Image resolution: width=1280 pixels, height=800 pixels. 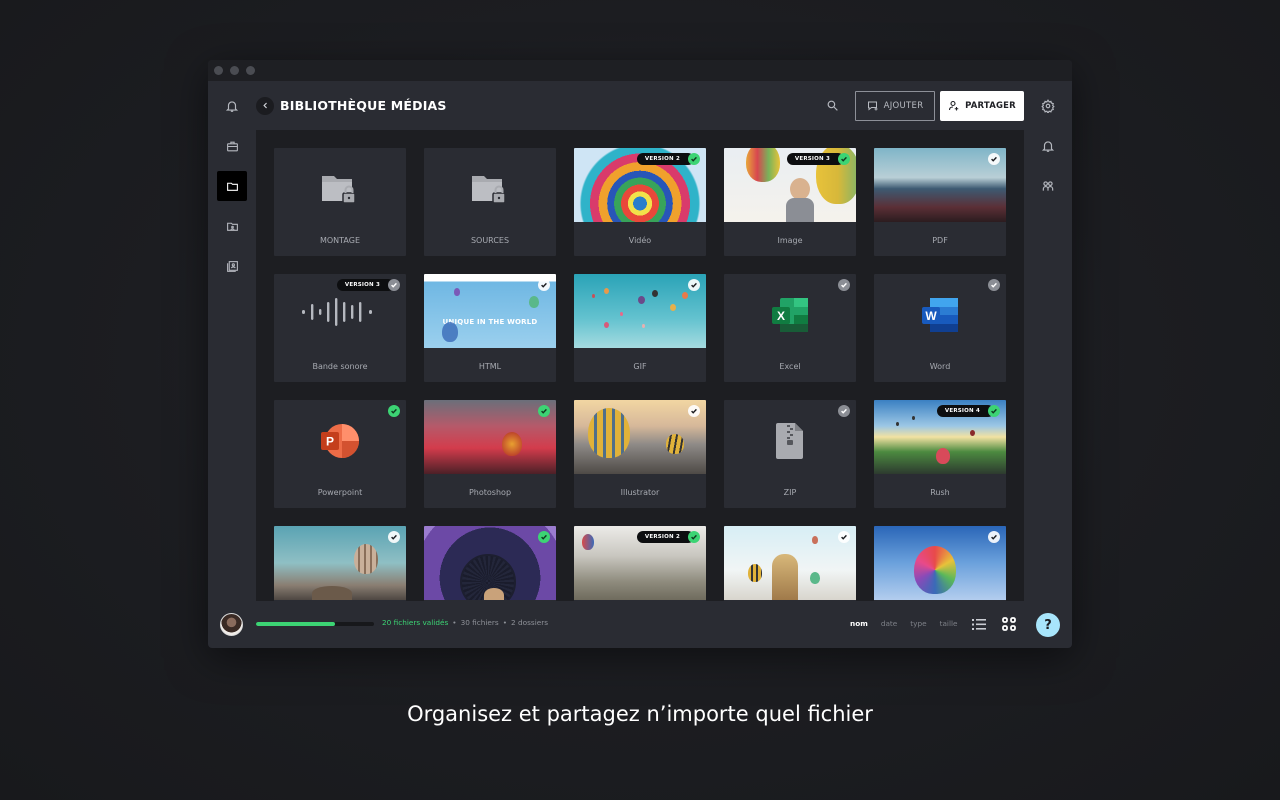 I want to click on window-close-button, so click(x=218, y=70).